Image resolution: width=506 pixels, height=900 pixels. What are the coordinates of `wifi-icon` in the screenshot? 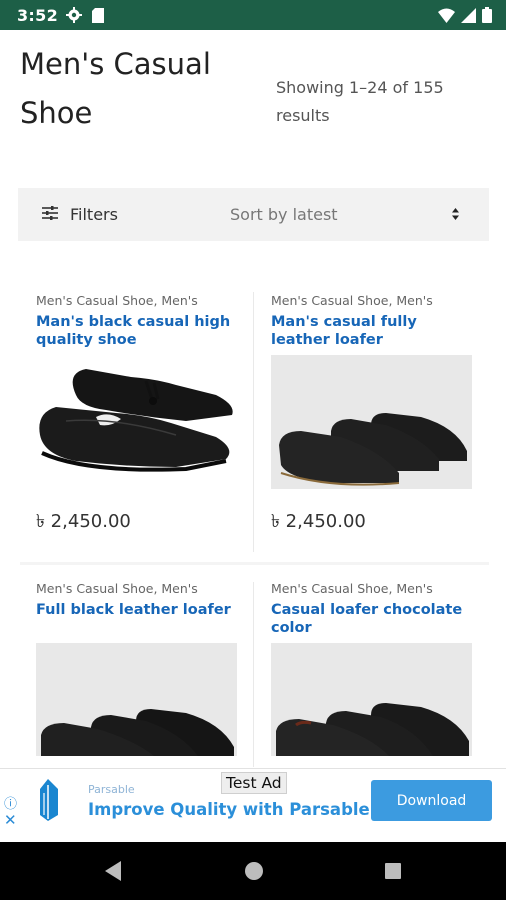 It's located at (446, 17).